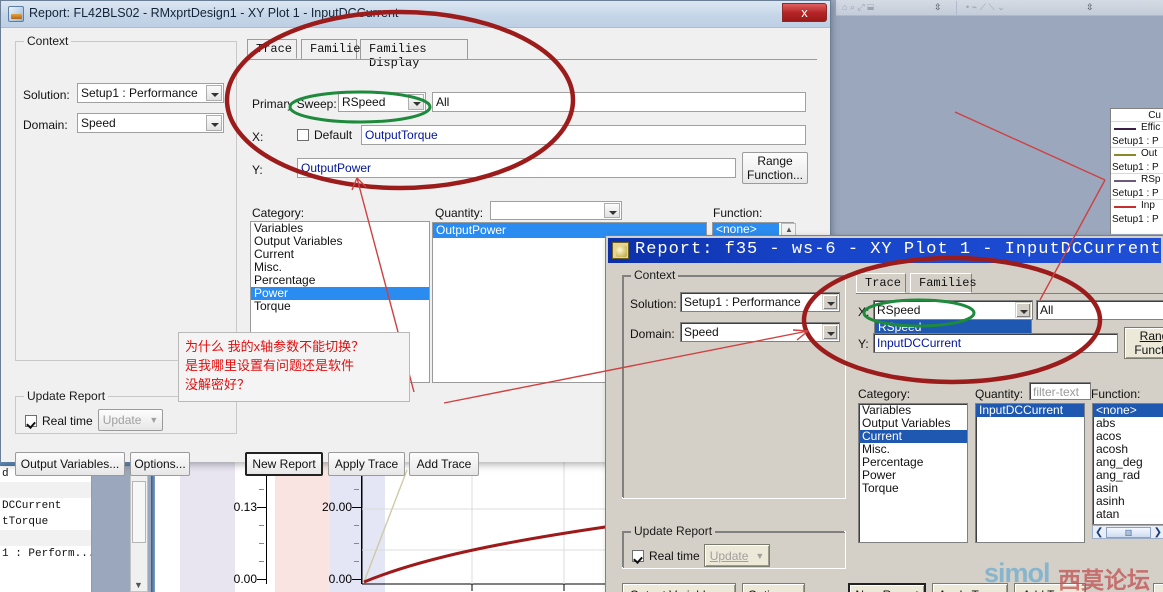  Describe the element at coordinates (729, 555) in the screenshot. I see `update-button-label: Update` at that location.